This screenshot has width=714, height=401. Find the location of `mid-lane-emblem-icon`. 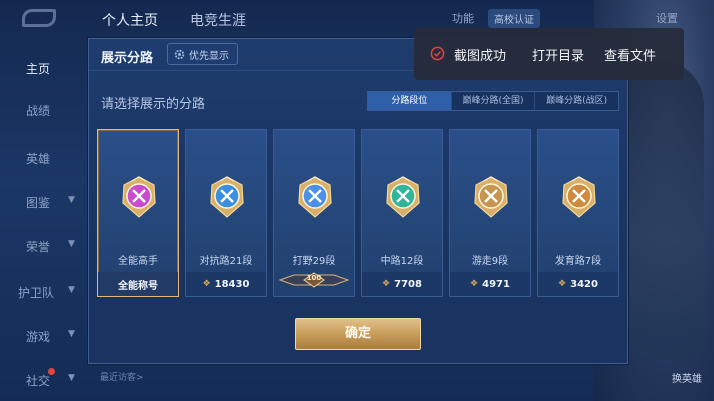

mid-lane-emblem-icon is located at coordinates (403, 197).